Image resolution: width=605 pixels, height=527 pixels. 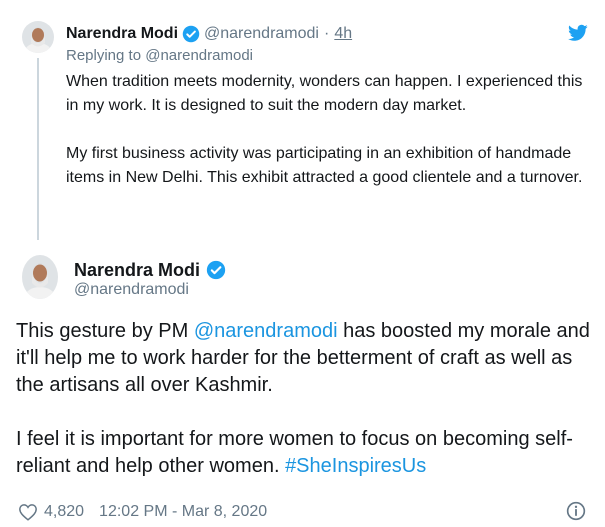 I want to click on mention-link: @narendramodi, so click(x=266, y=331).